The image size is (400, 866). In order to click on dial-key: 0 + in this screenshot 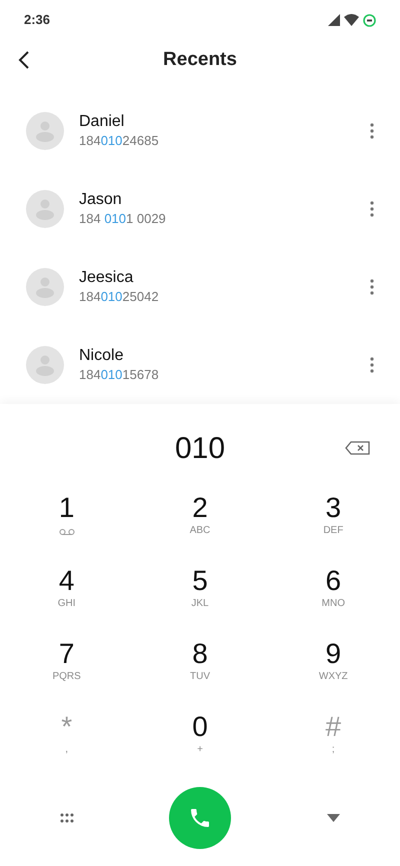, I will do `click(200, 747)`.